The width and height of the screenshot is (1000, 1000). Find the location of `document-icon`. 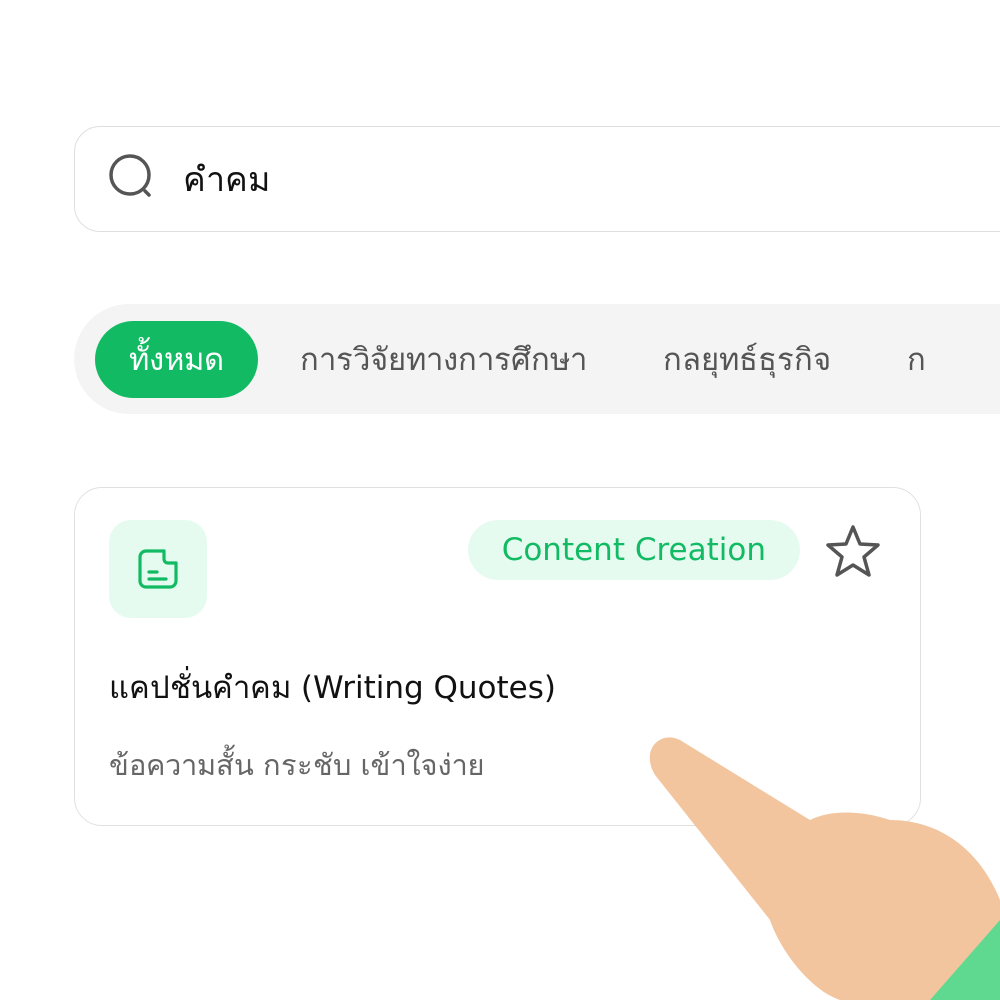

document-icon is located at coordinates (158, 569).